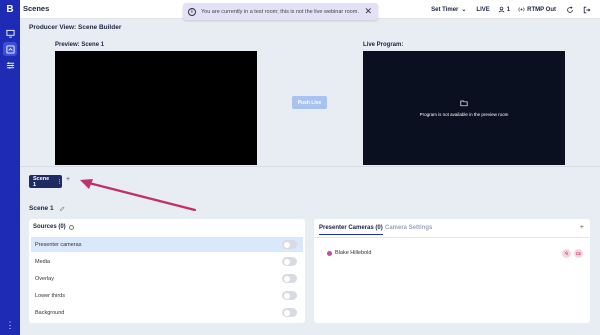 This screenshot has height=335, width=600. I want to click on more-menu-icon: ⋮, so click(10, 325).